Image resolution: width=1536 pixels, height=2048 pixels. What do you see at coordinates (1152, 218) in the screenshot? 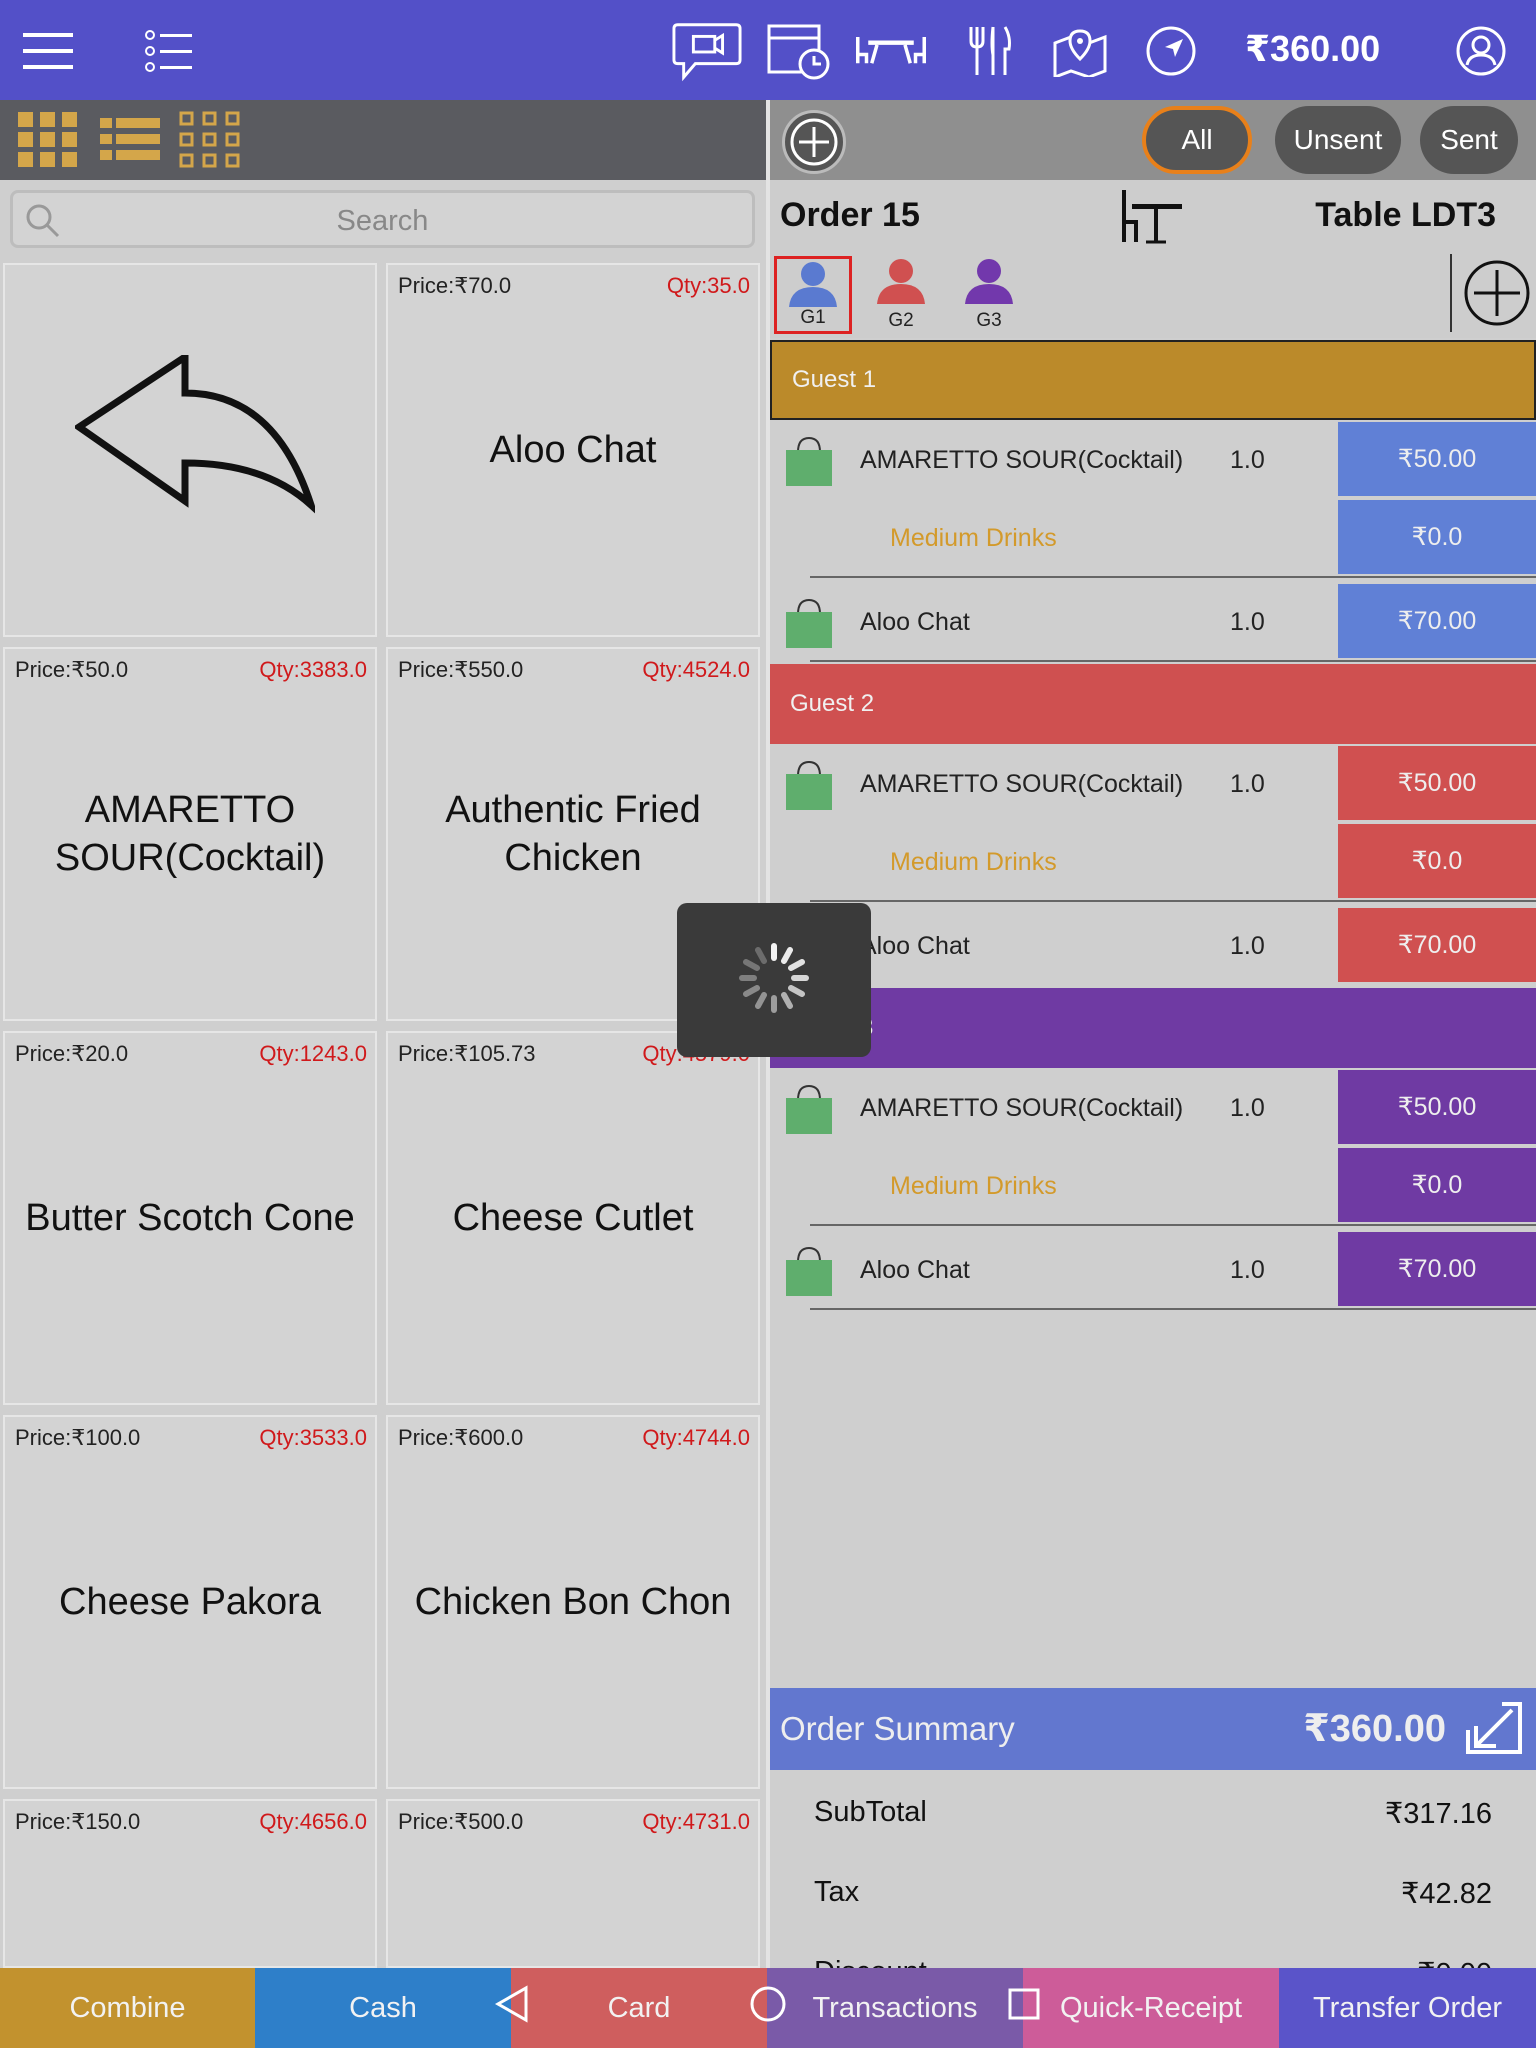
I see `table-seat-icon` at bounding box center [1152, 218].